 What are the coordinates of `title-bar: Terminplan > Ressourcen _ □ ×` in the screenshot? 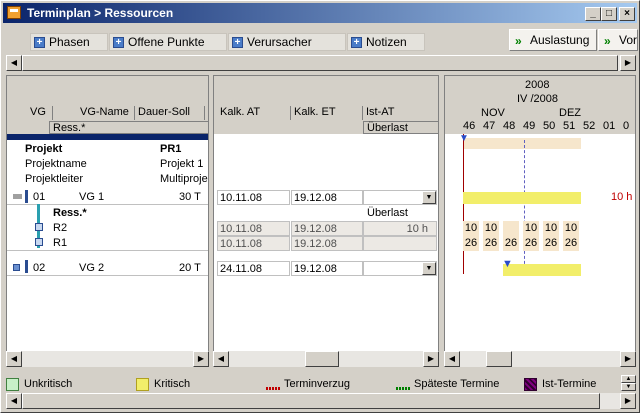 It's located at (320, 13).